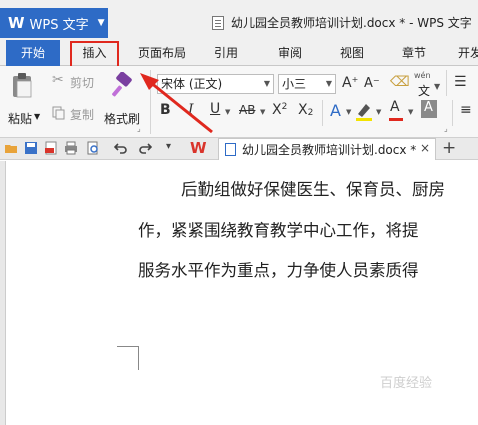  I want to click on tab-home: 开始, so click(33, 53).